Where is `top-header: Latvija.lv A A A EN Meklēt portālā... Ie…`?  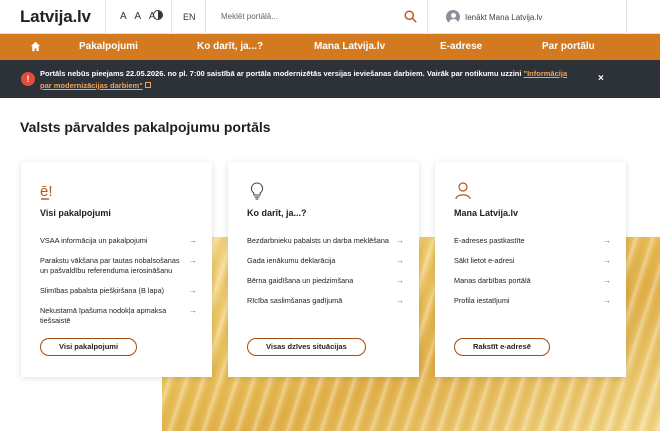
top-header: Latvija.lv A A A EN Meklēt portālā... Ie… is located at coordinates (330, 17).